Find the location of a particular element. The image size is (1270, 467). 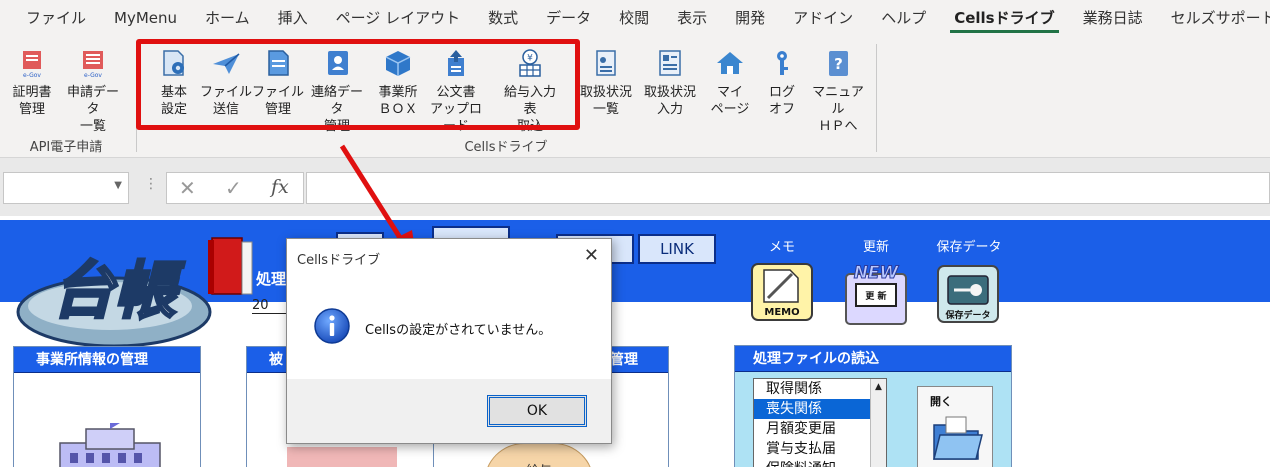

update-caption: 更新 is located at coordinates (875, 247).